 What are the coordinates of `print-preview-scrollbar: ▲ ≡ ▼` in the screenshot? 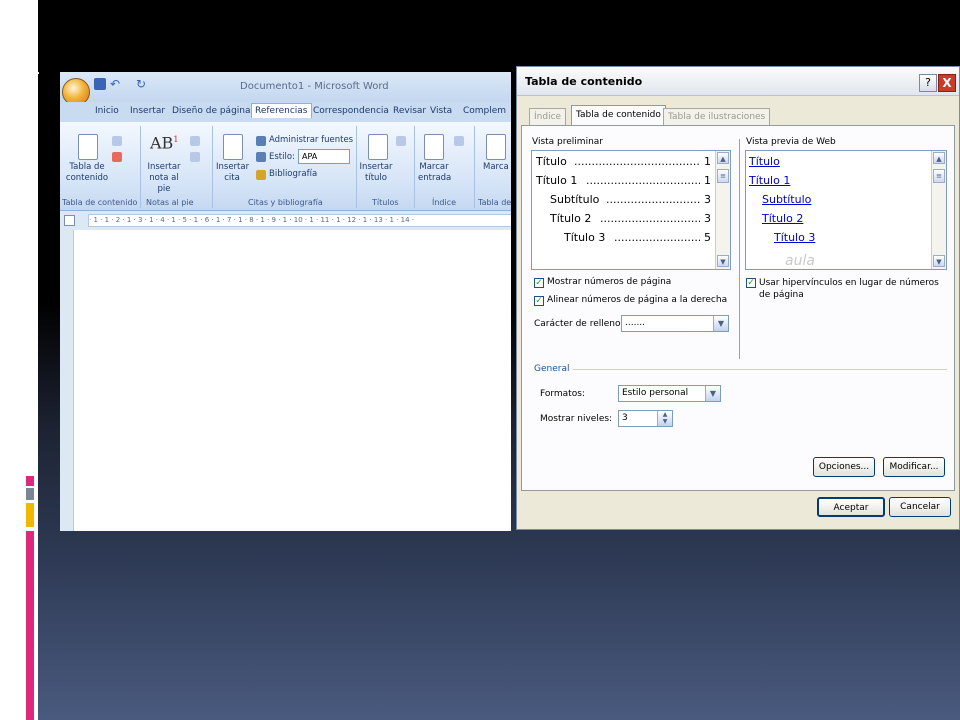 It's located at (722, 210).